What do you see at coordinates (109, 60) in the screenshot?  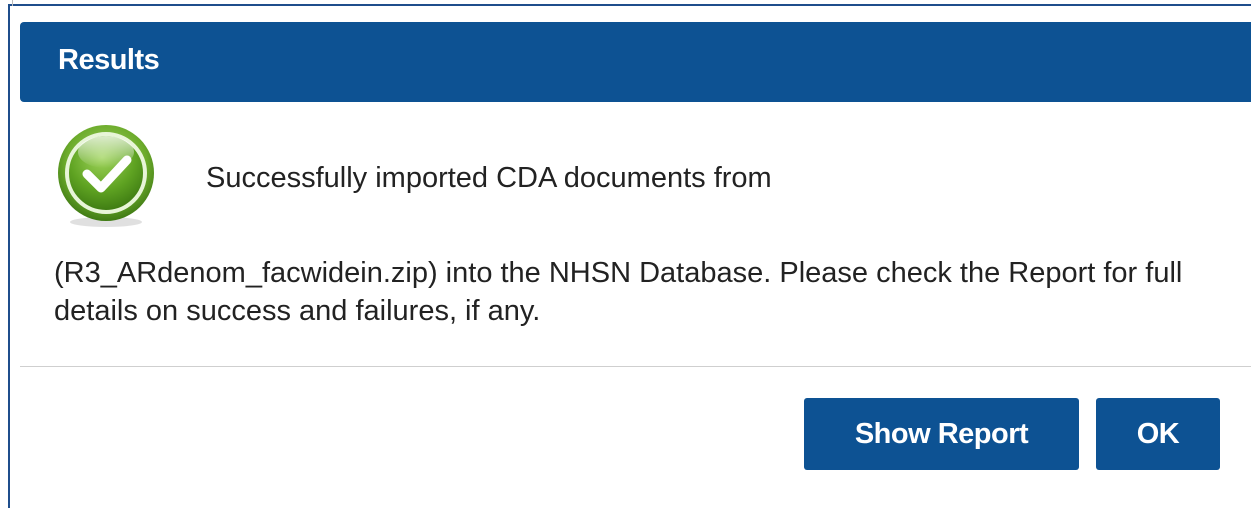 I see `dialog-title: Results` at bounding box center [109, 60].